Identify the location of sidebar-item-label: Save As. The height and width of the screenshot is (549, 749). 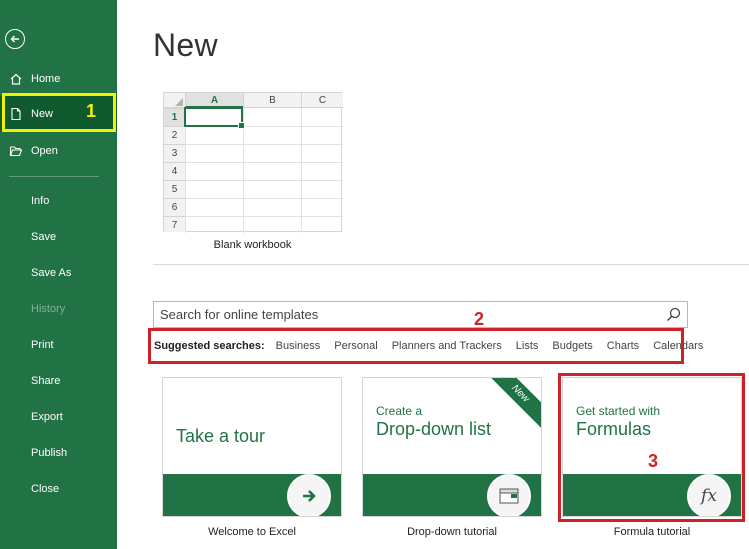
(51, 273).